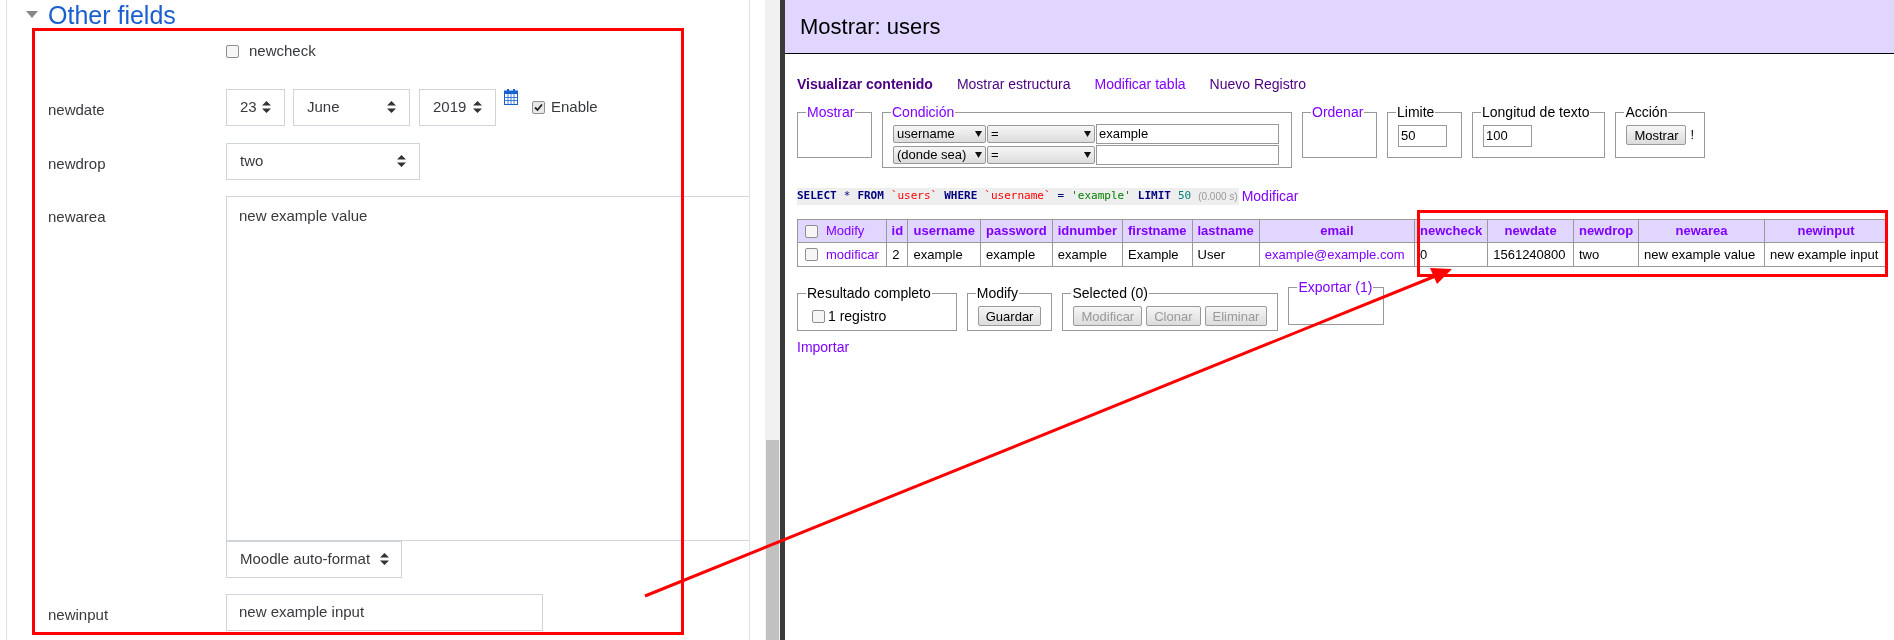 Image resolution: width=1894 pixels, height=640 pixels. What do you see at coordinates (487, 368) in the screenshot?
I see `text-area: new example value` at bounding box center [487, 368].